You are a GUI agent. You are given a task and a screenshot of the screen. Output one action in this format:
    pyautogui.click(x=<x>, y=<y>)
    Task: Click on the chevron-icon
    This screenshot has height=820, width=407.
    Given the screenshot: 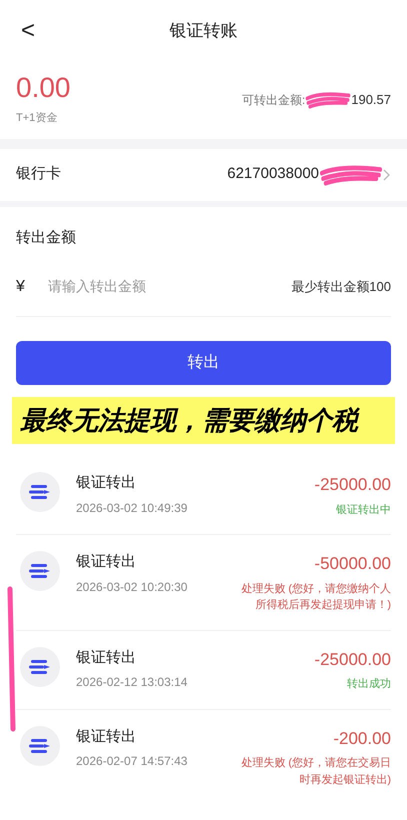 What is the action you would take?
    pyautogui.click(x=387, y=174)
    